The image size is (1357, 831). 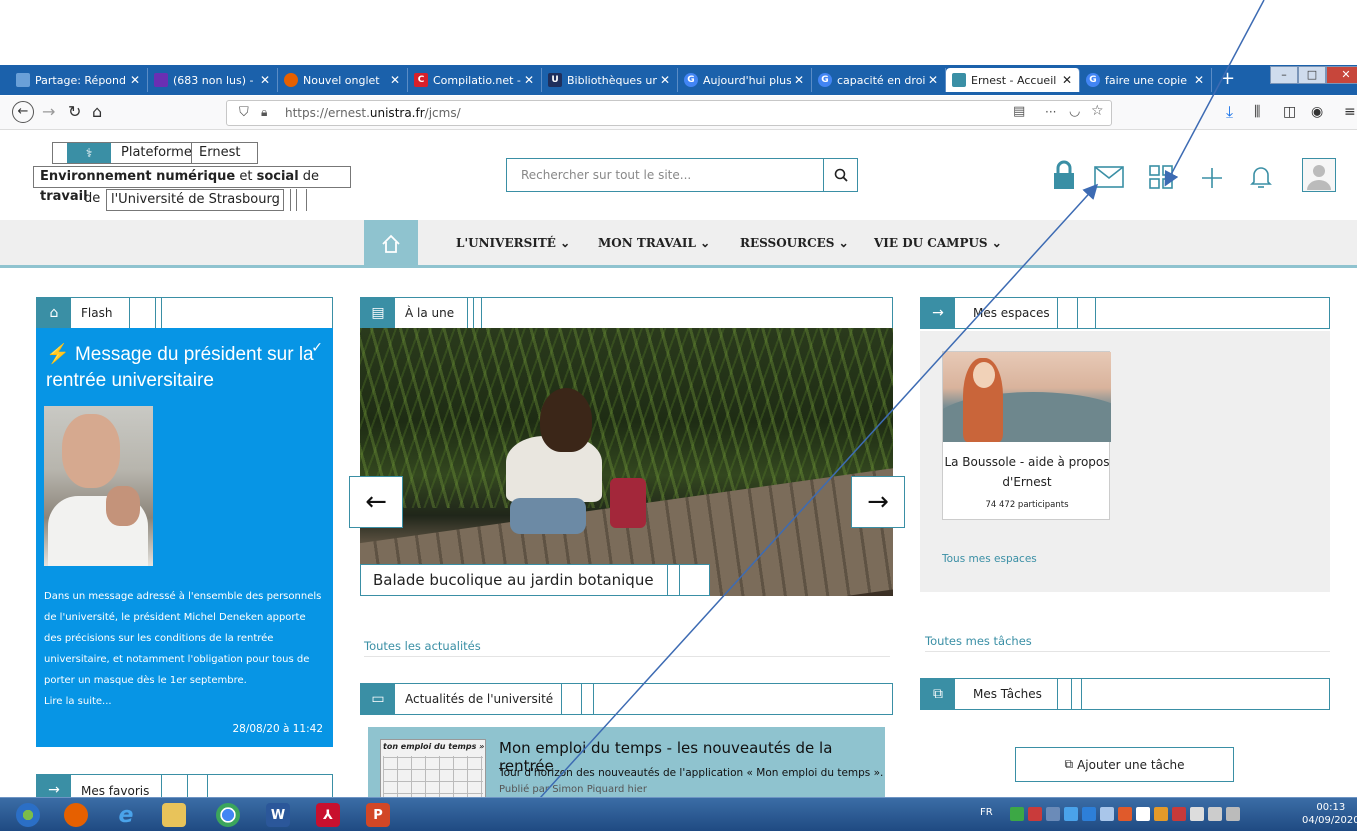 What do you see at coordinates (1050, 112) in the screenshot?
I see `page-actions-icon: ···` at bounding box center [1050, 112].